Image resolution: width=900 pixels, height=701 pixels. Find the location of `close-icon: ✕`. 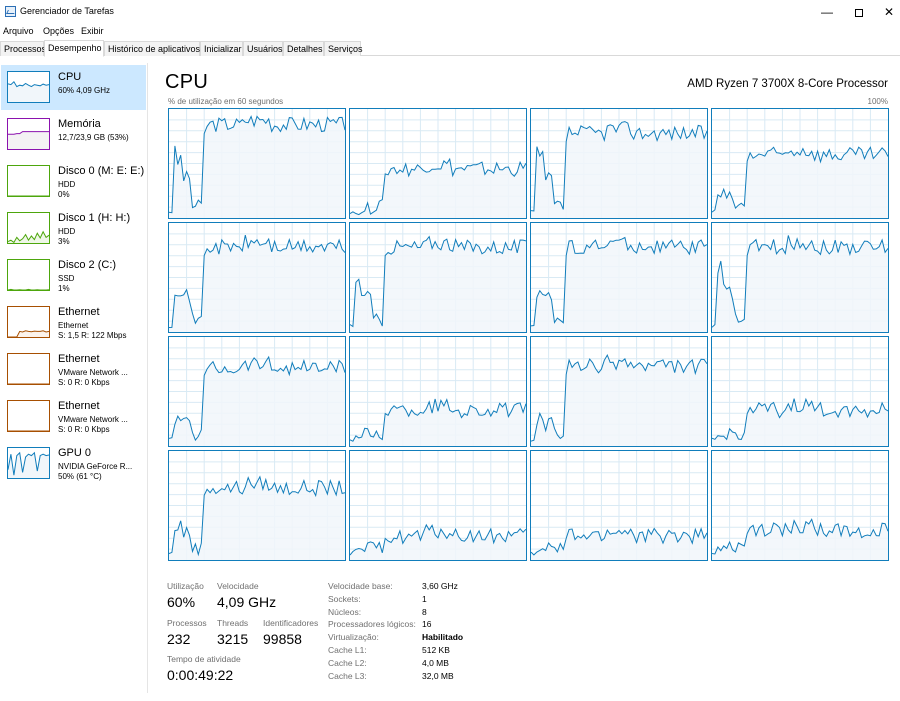

close-icon: ✕ is located at coordinates (889, 12).